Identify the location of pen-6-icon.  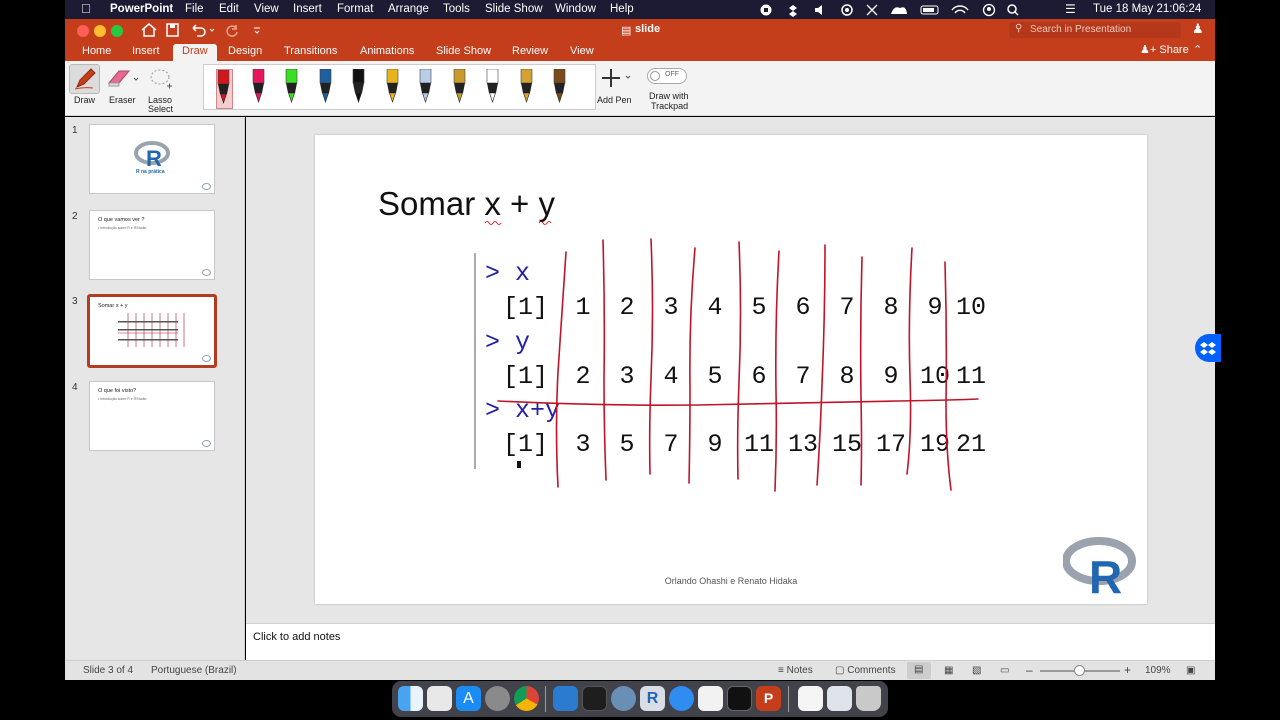
(392, 88).